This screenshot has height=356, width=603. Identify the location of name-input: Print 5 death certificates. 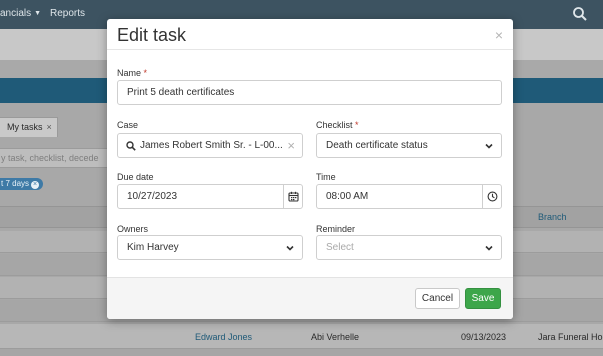
(309, 92).